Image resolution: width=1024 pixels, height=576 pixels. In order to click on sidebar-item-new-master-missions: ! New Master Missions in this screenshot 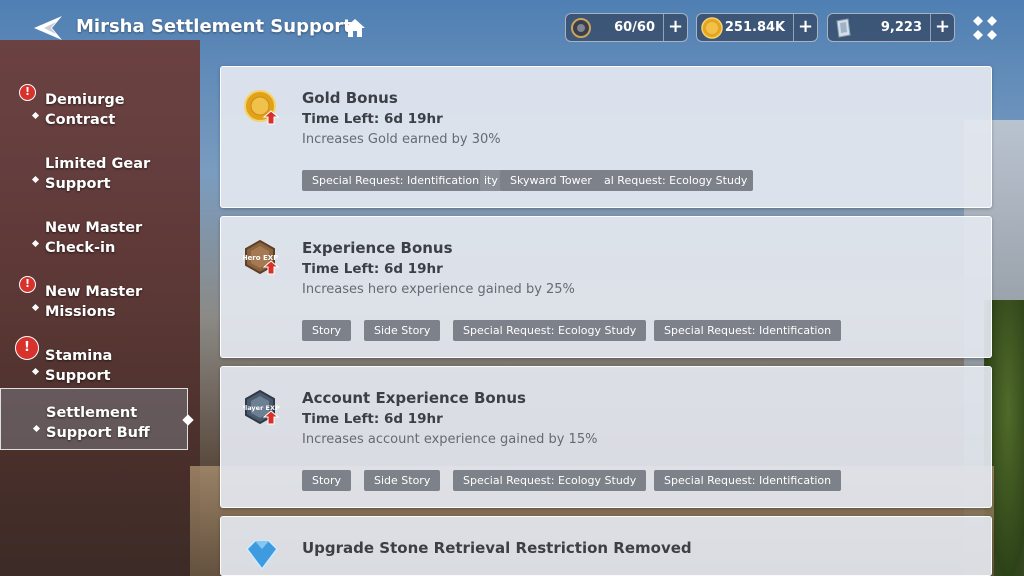, I will do `click(94, 299)`.